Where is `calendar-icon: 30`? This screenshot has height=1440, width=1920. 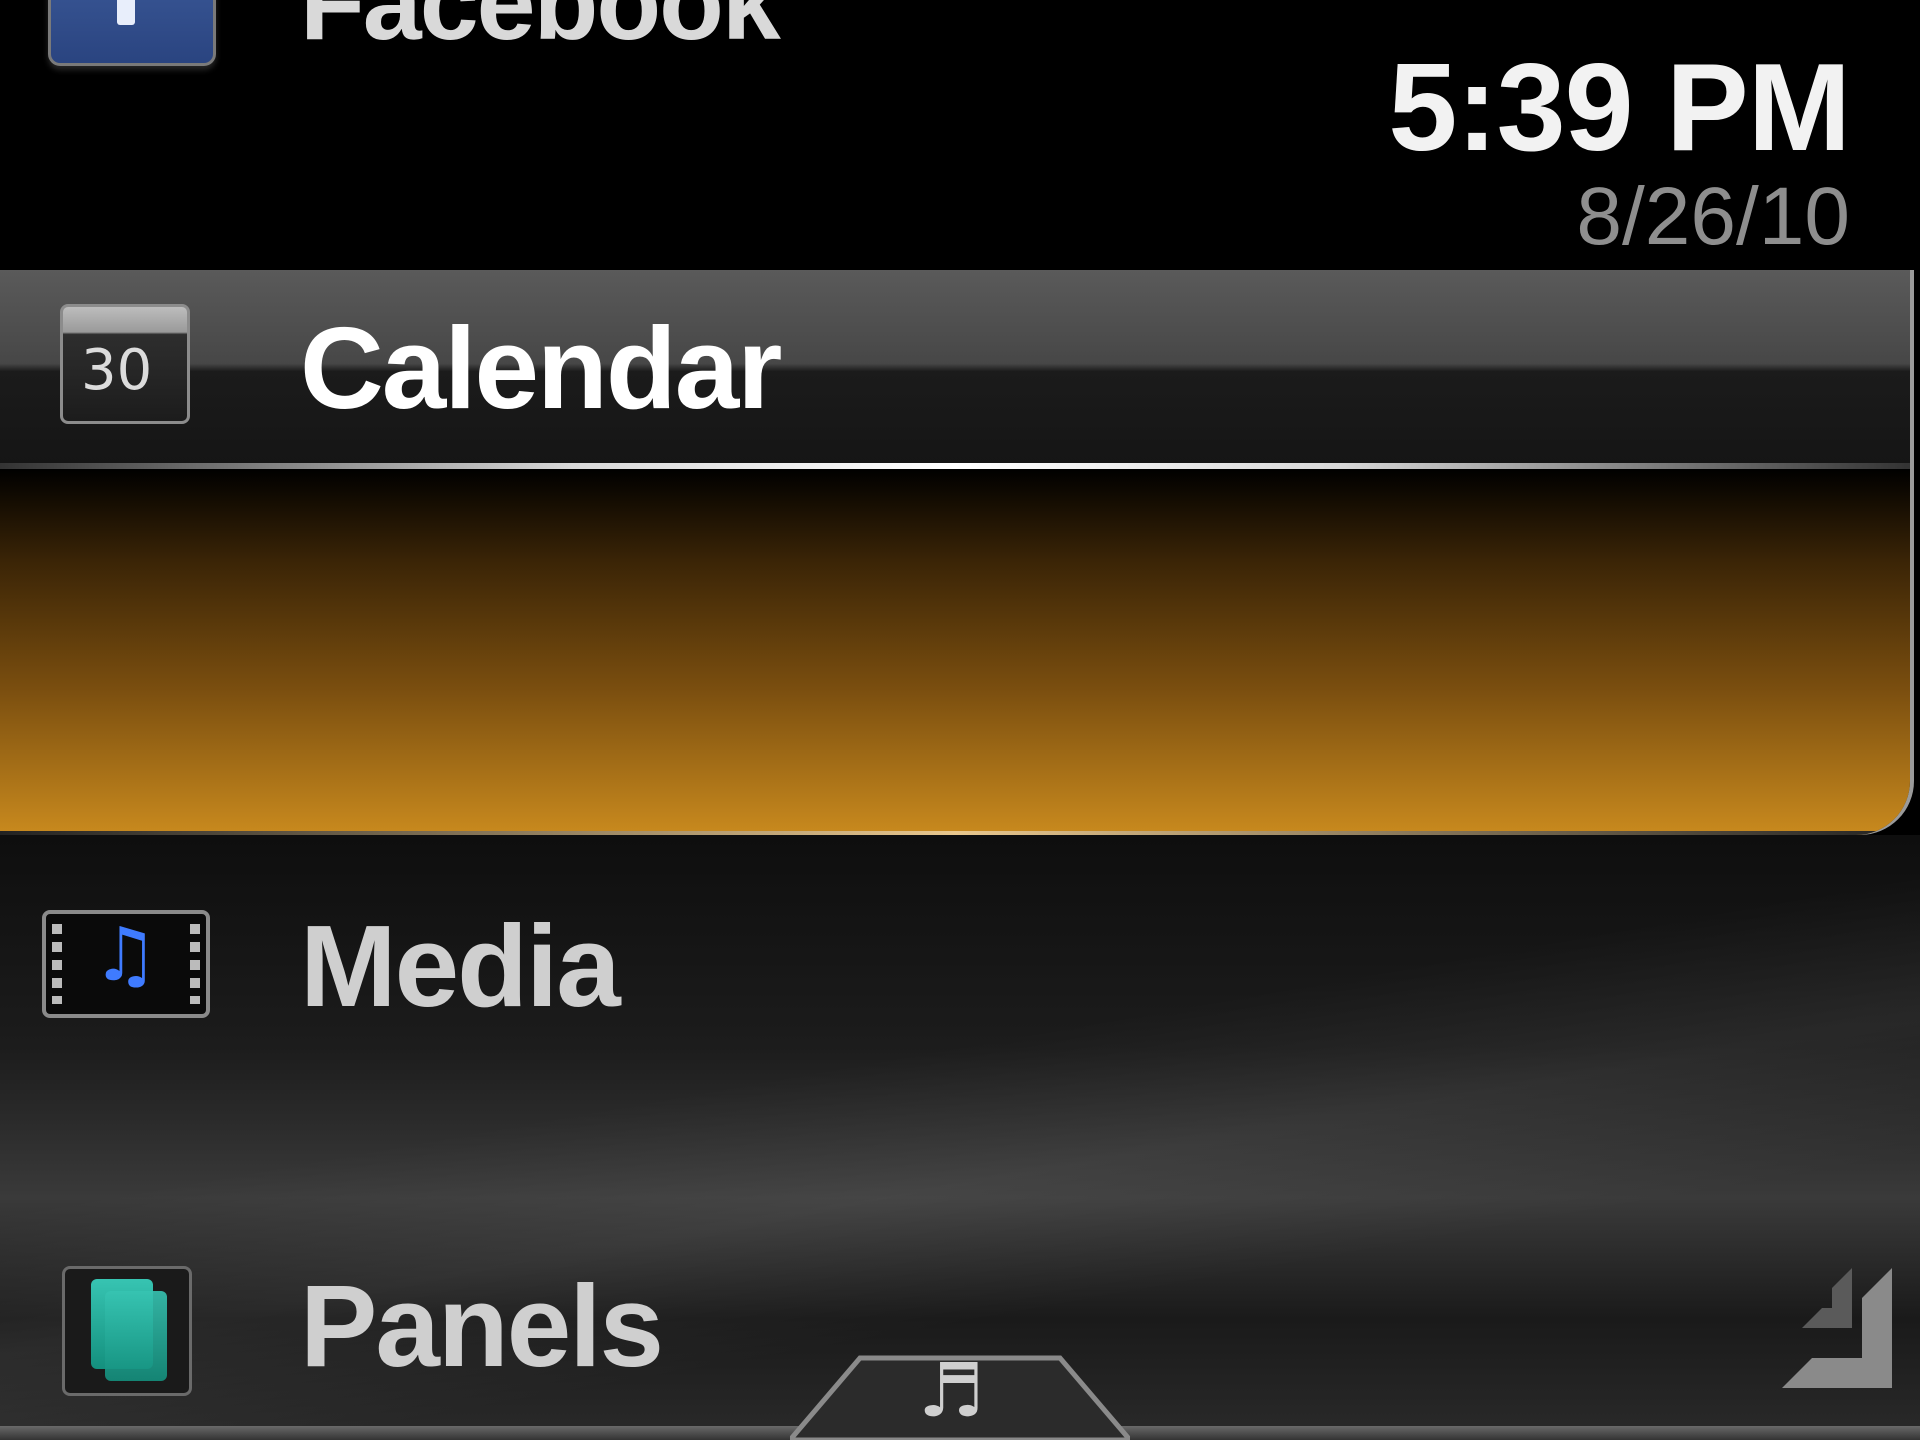 calendar-icon: 30 is located at coordinates (125, 364).